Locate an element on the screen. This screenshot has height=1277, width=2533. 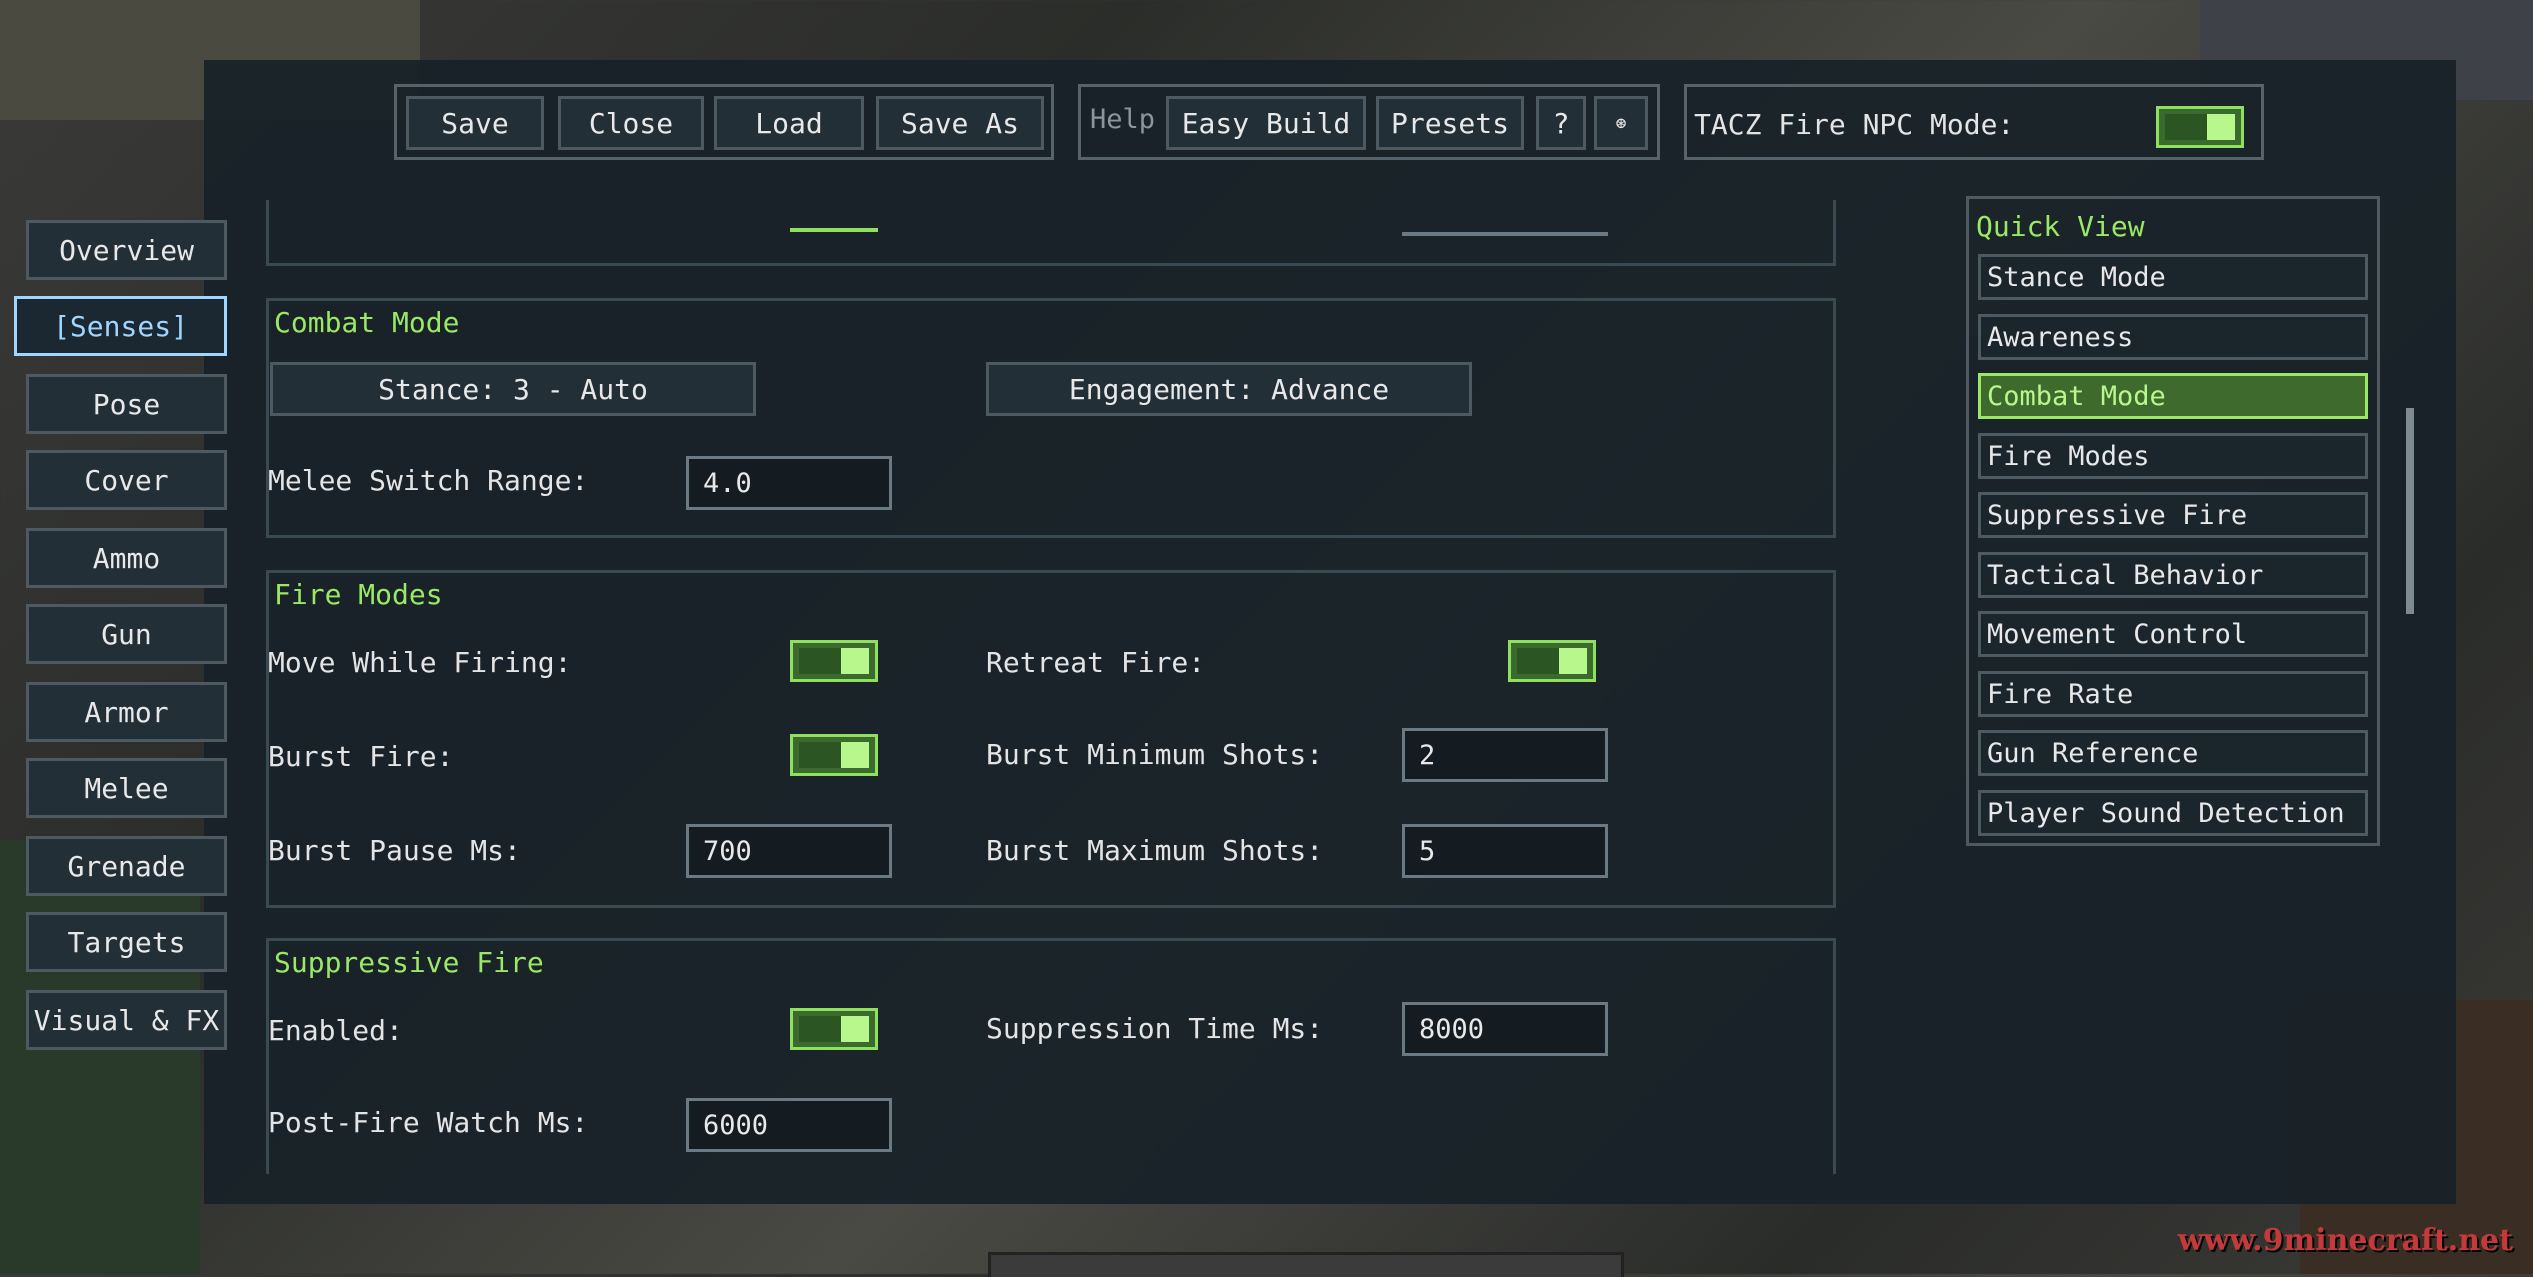
sidebar-item-gun: Gun is located at coordinates (126, 634).